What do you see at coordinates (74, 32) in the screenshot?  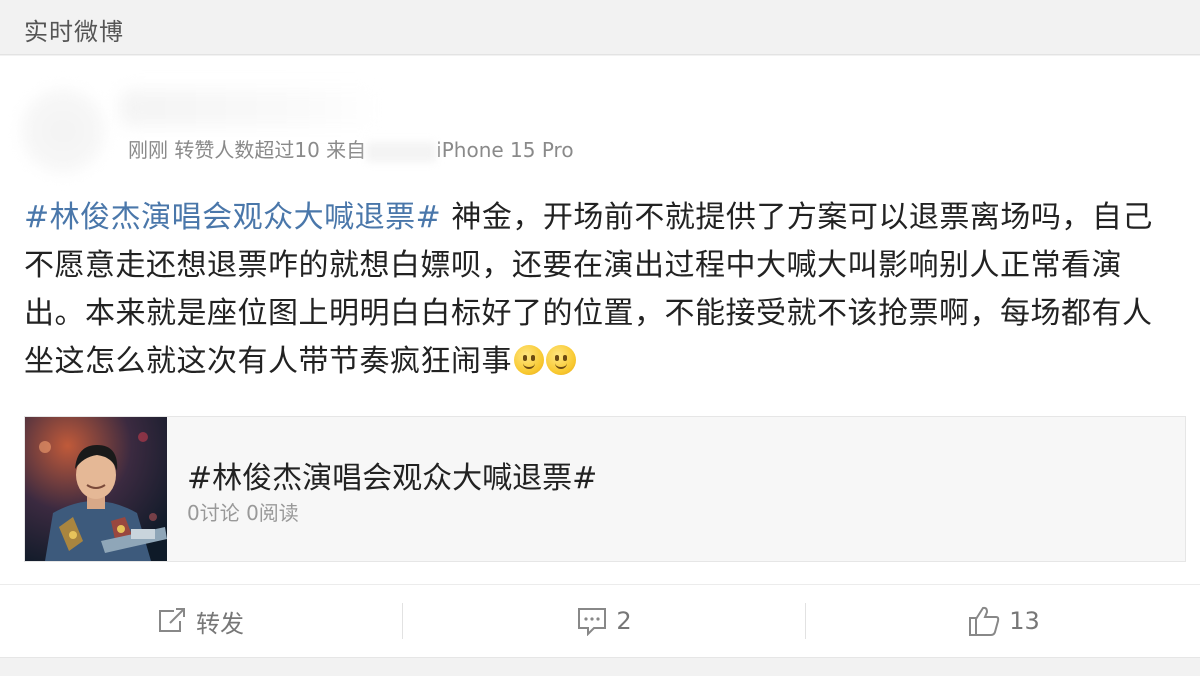 I see `page-title: 实时微博` at bounding box center [74, 32].